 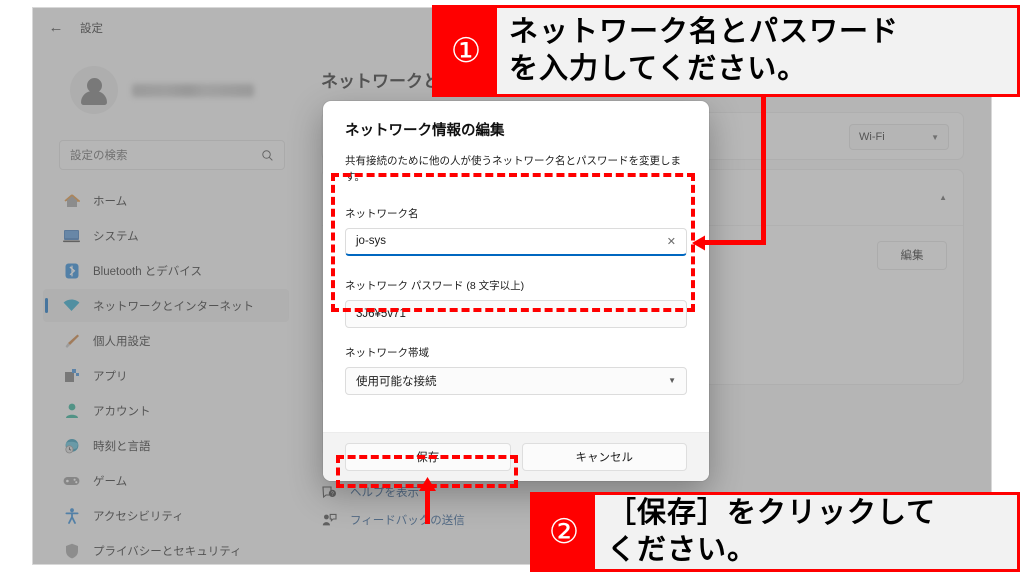 What do you see at coordinates (166, 480) in the screenshot?
I see `sidebar-item-gaming: ゲーム` at bounding box center [166, 480].